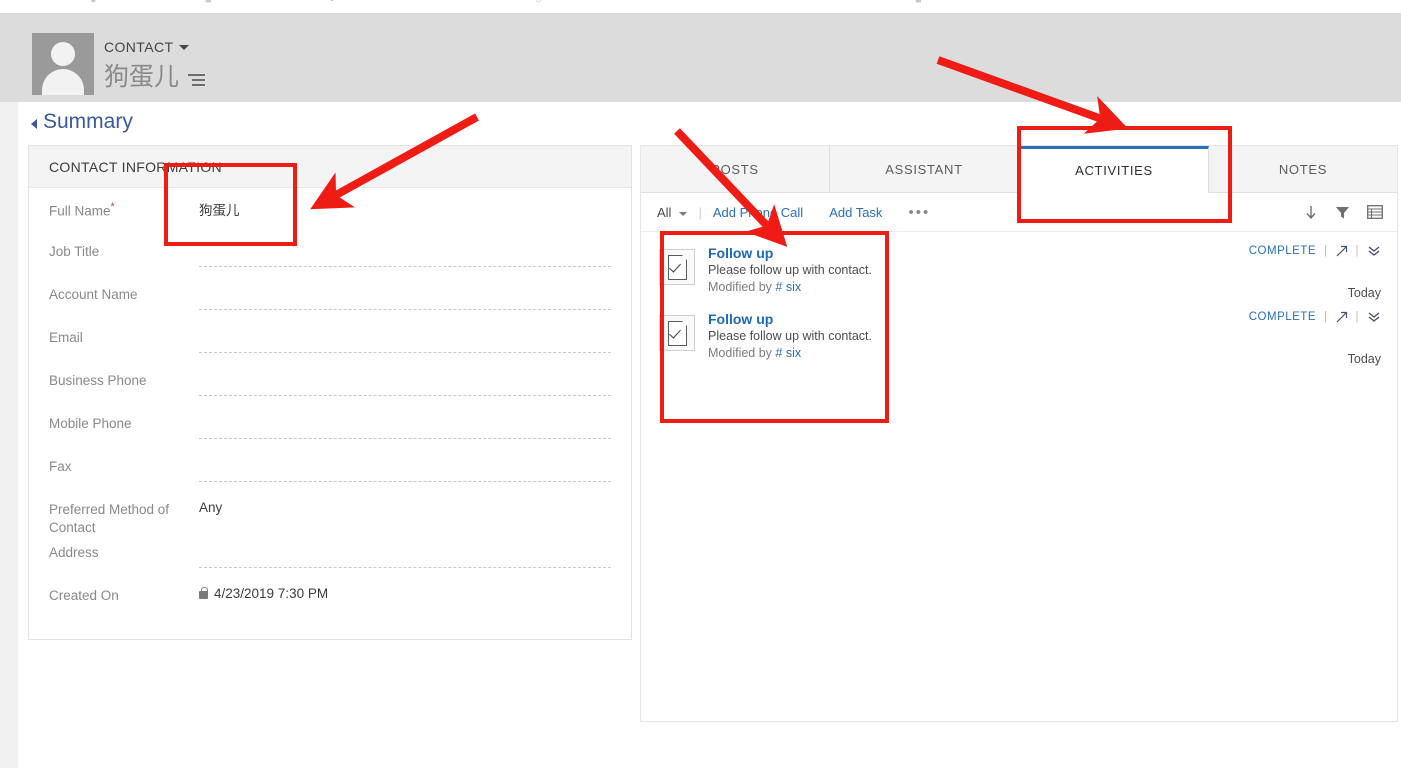  I want to click on tab-label: ASSISTANT, so click(924, 169).